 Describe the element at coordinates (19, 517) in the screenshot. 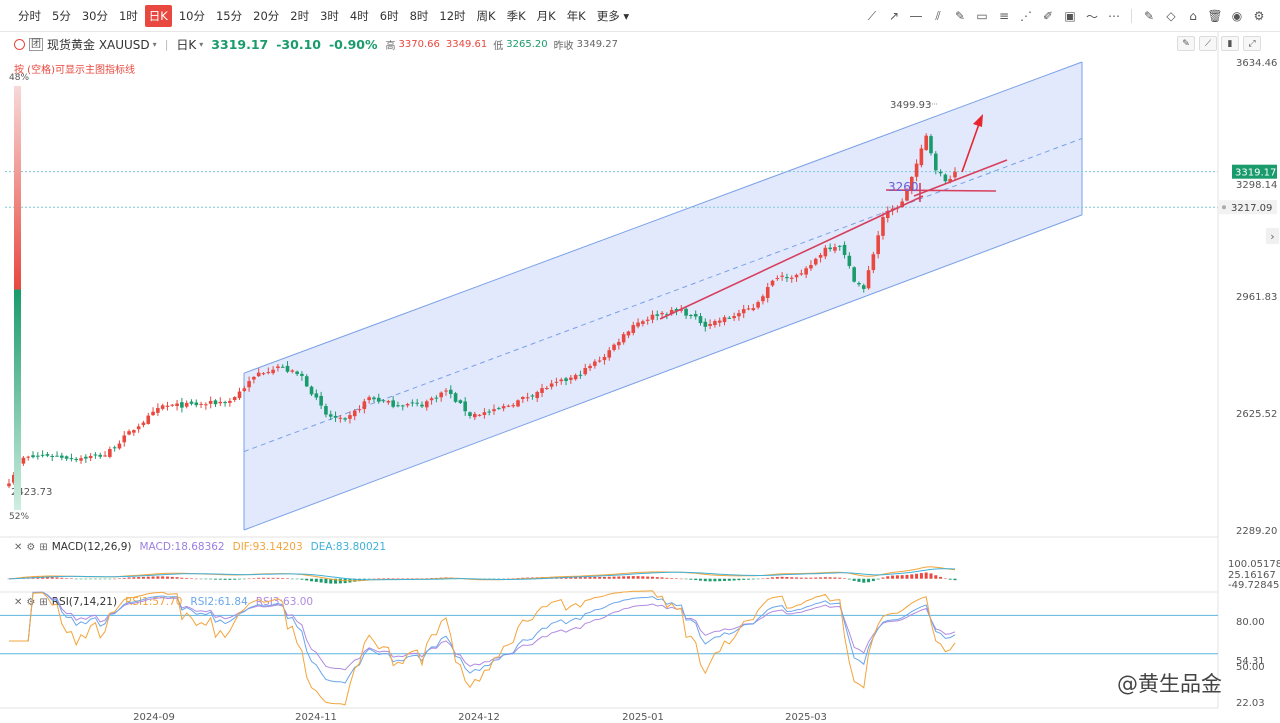

I see `gauge-bottom-label: 52%` at that location.